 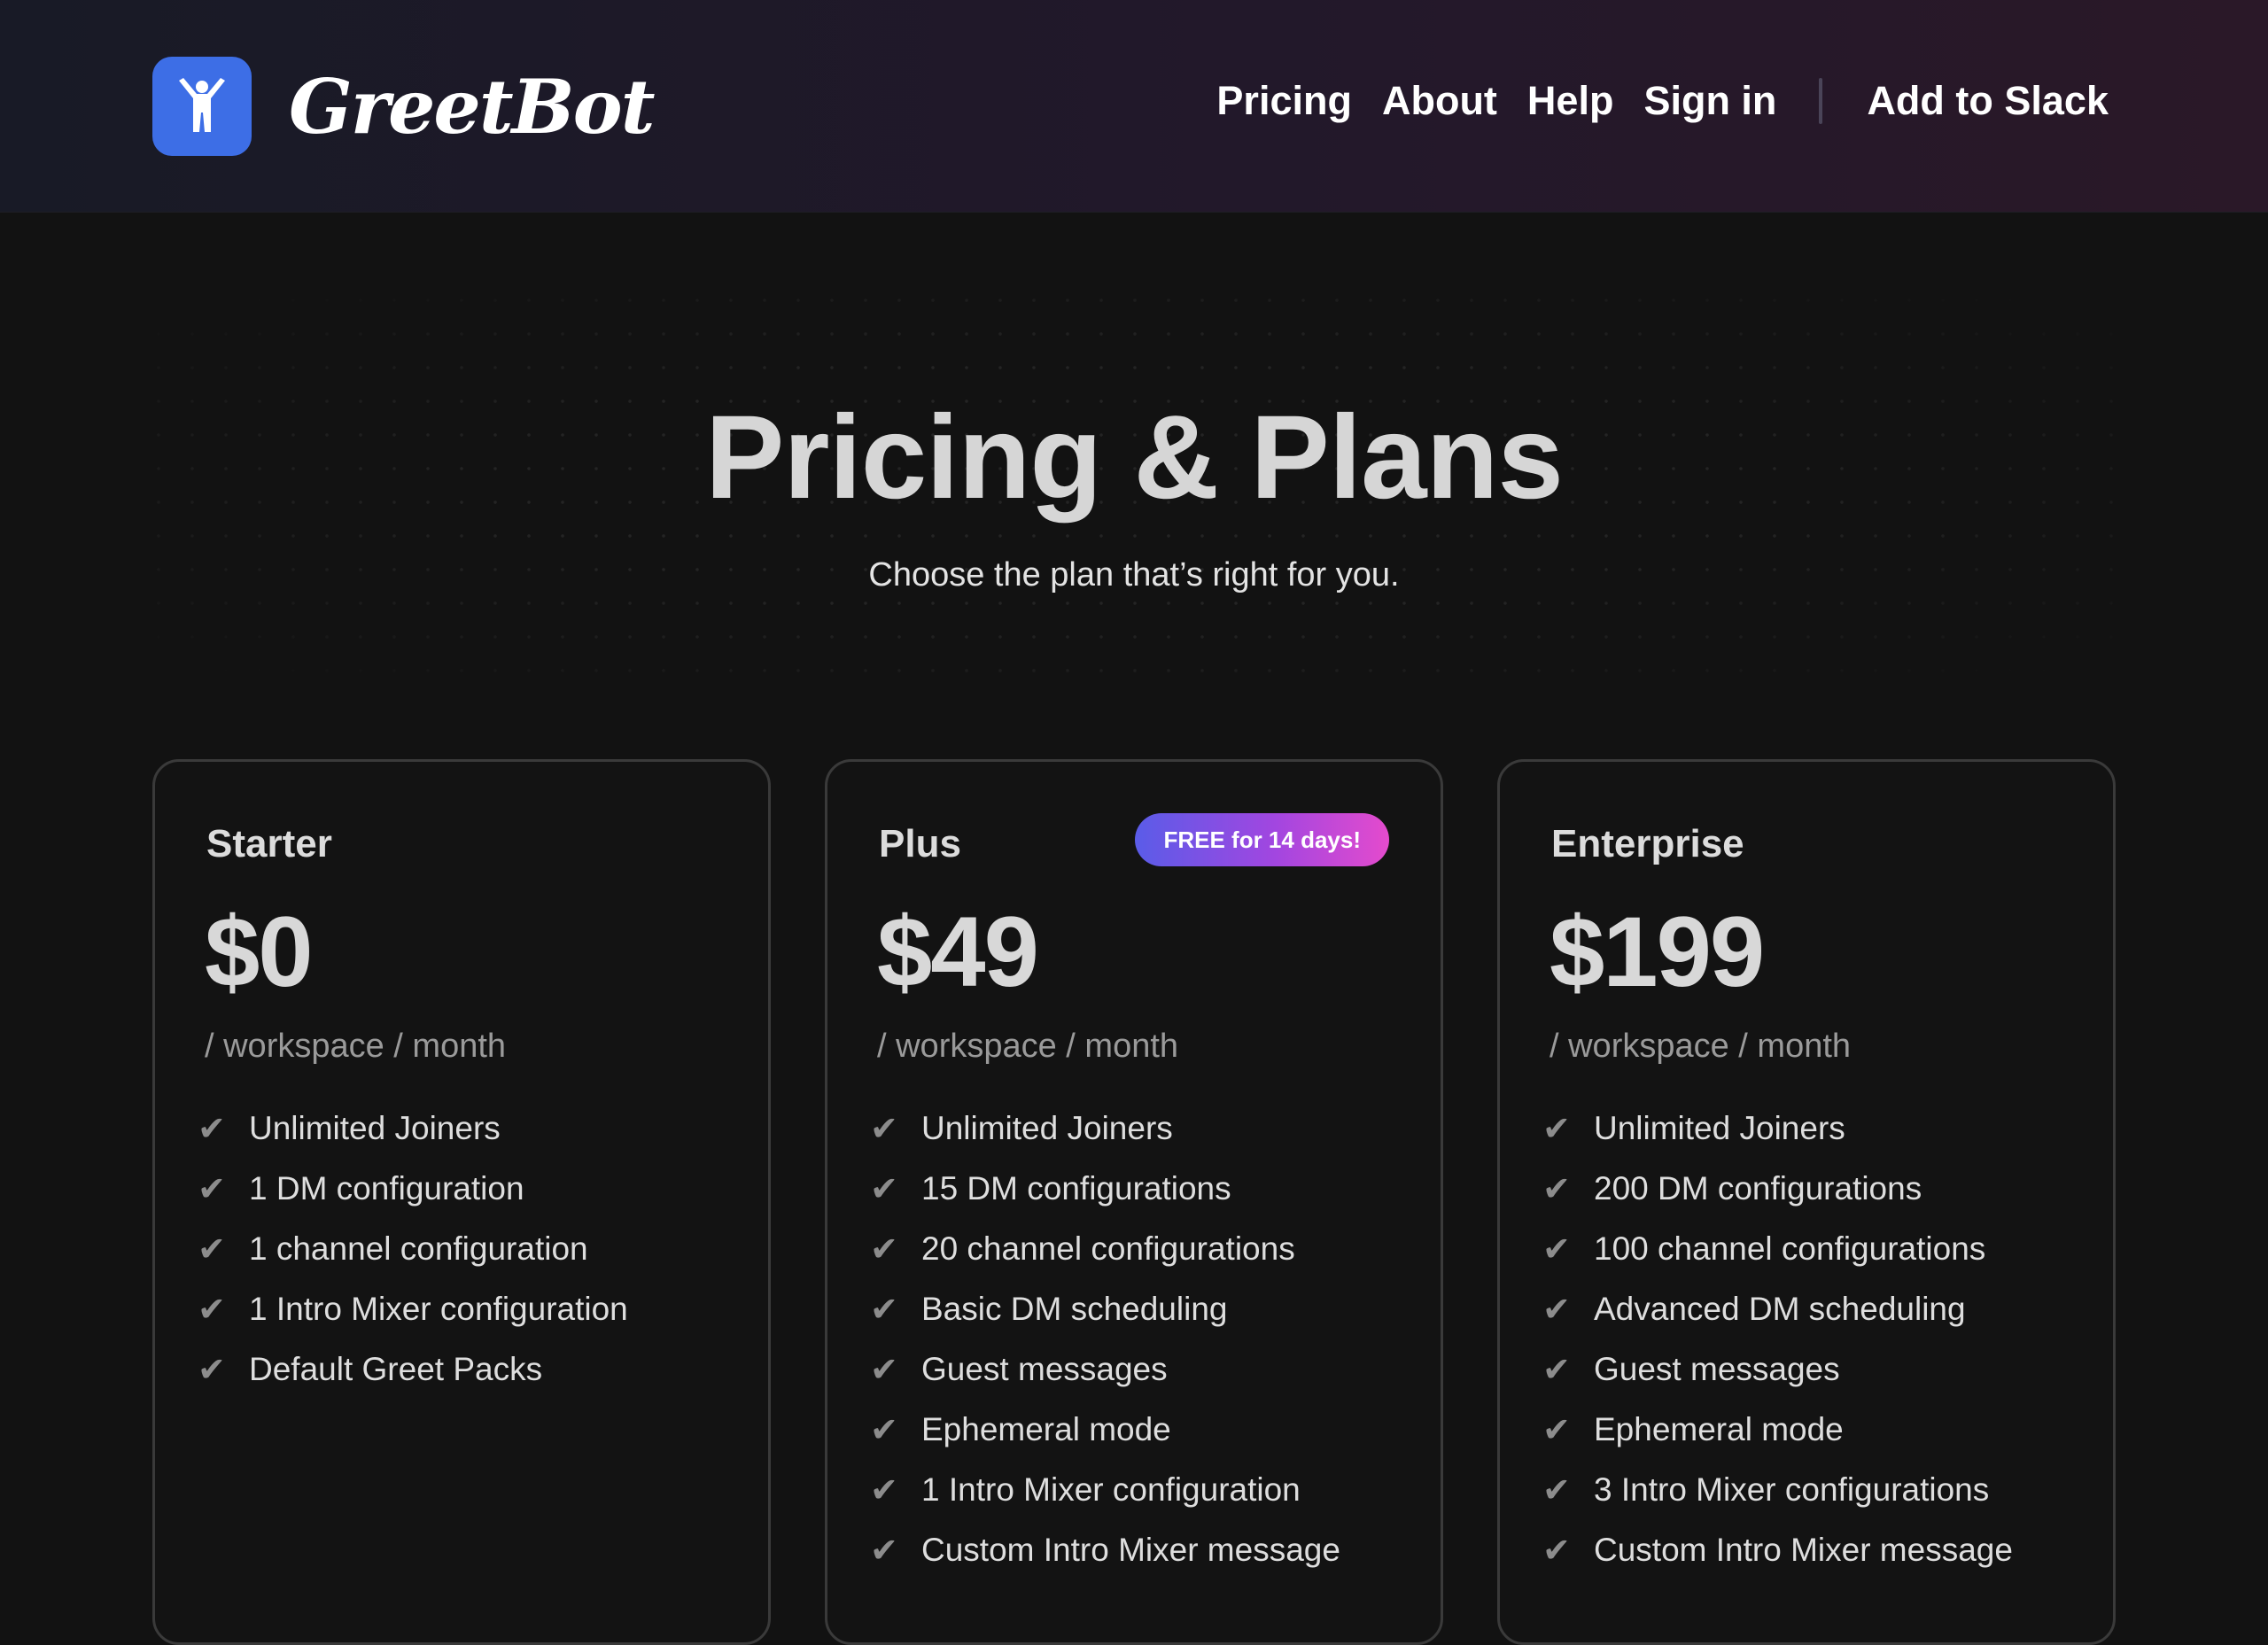 What do you see at coordinates (1758, 1188) in the screenshot?
I see `feature-label: 200 DM configurations` at bounding box center [1758, 1188].